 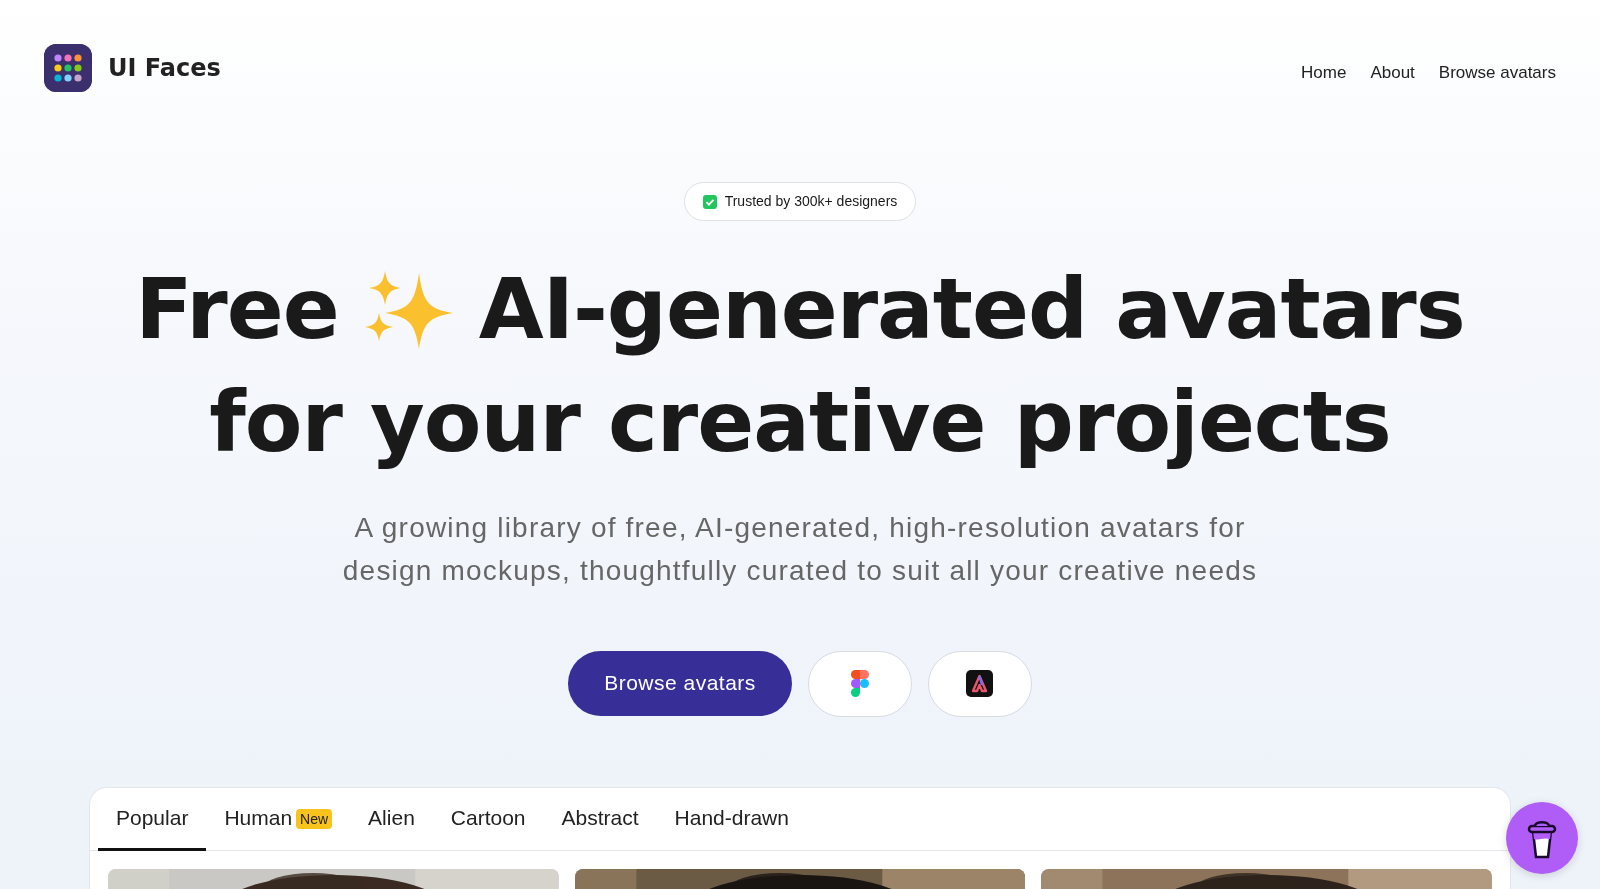 What do you see at coordinates (680, 683) in the screenshot?
I see `browse-button: Browse avatars` at bounding box center [680, 683].